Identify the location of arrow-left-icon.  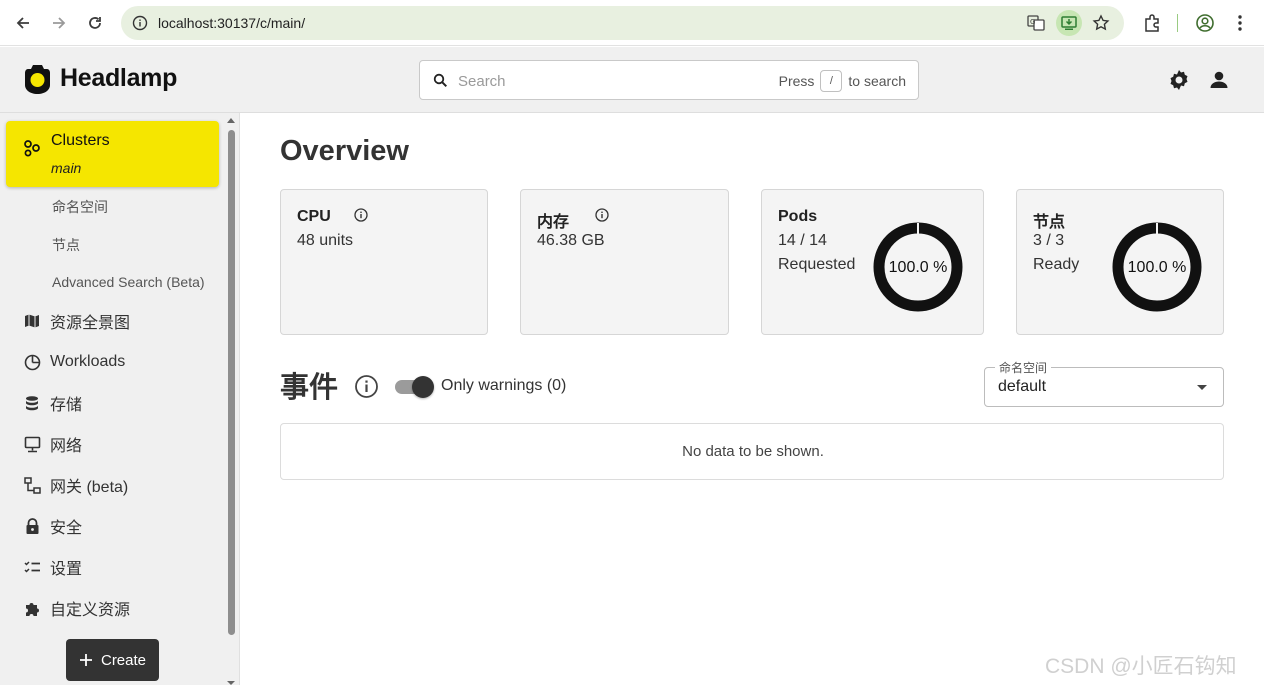
(22, 23).